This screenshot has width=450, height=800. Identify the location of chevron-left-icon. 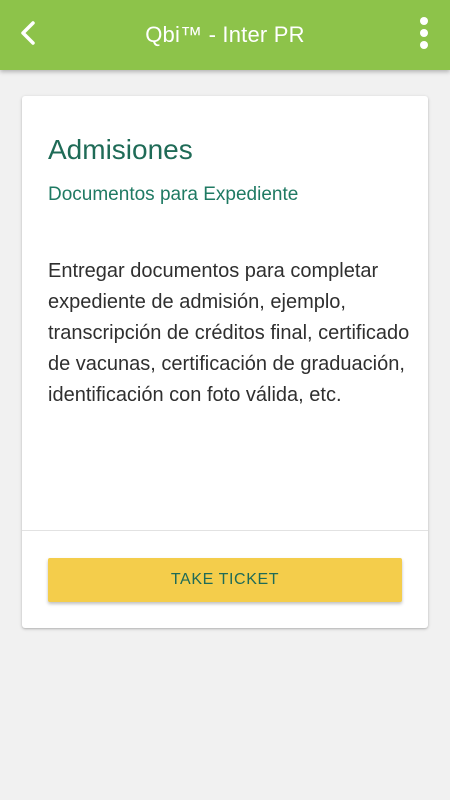
(28, 35).